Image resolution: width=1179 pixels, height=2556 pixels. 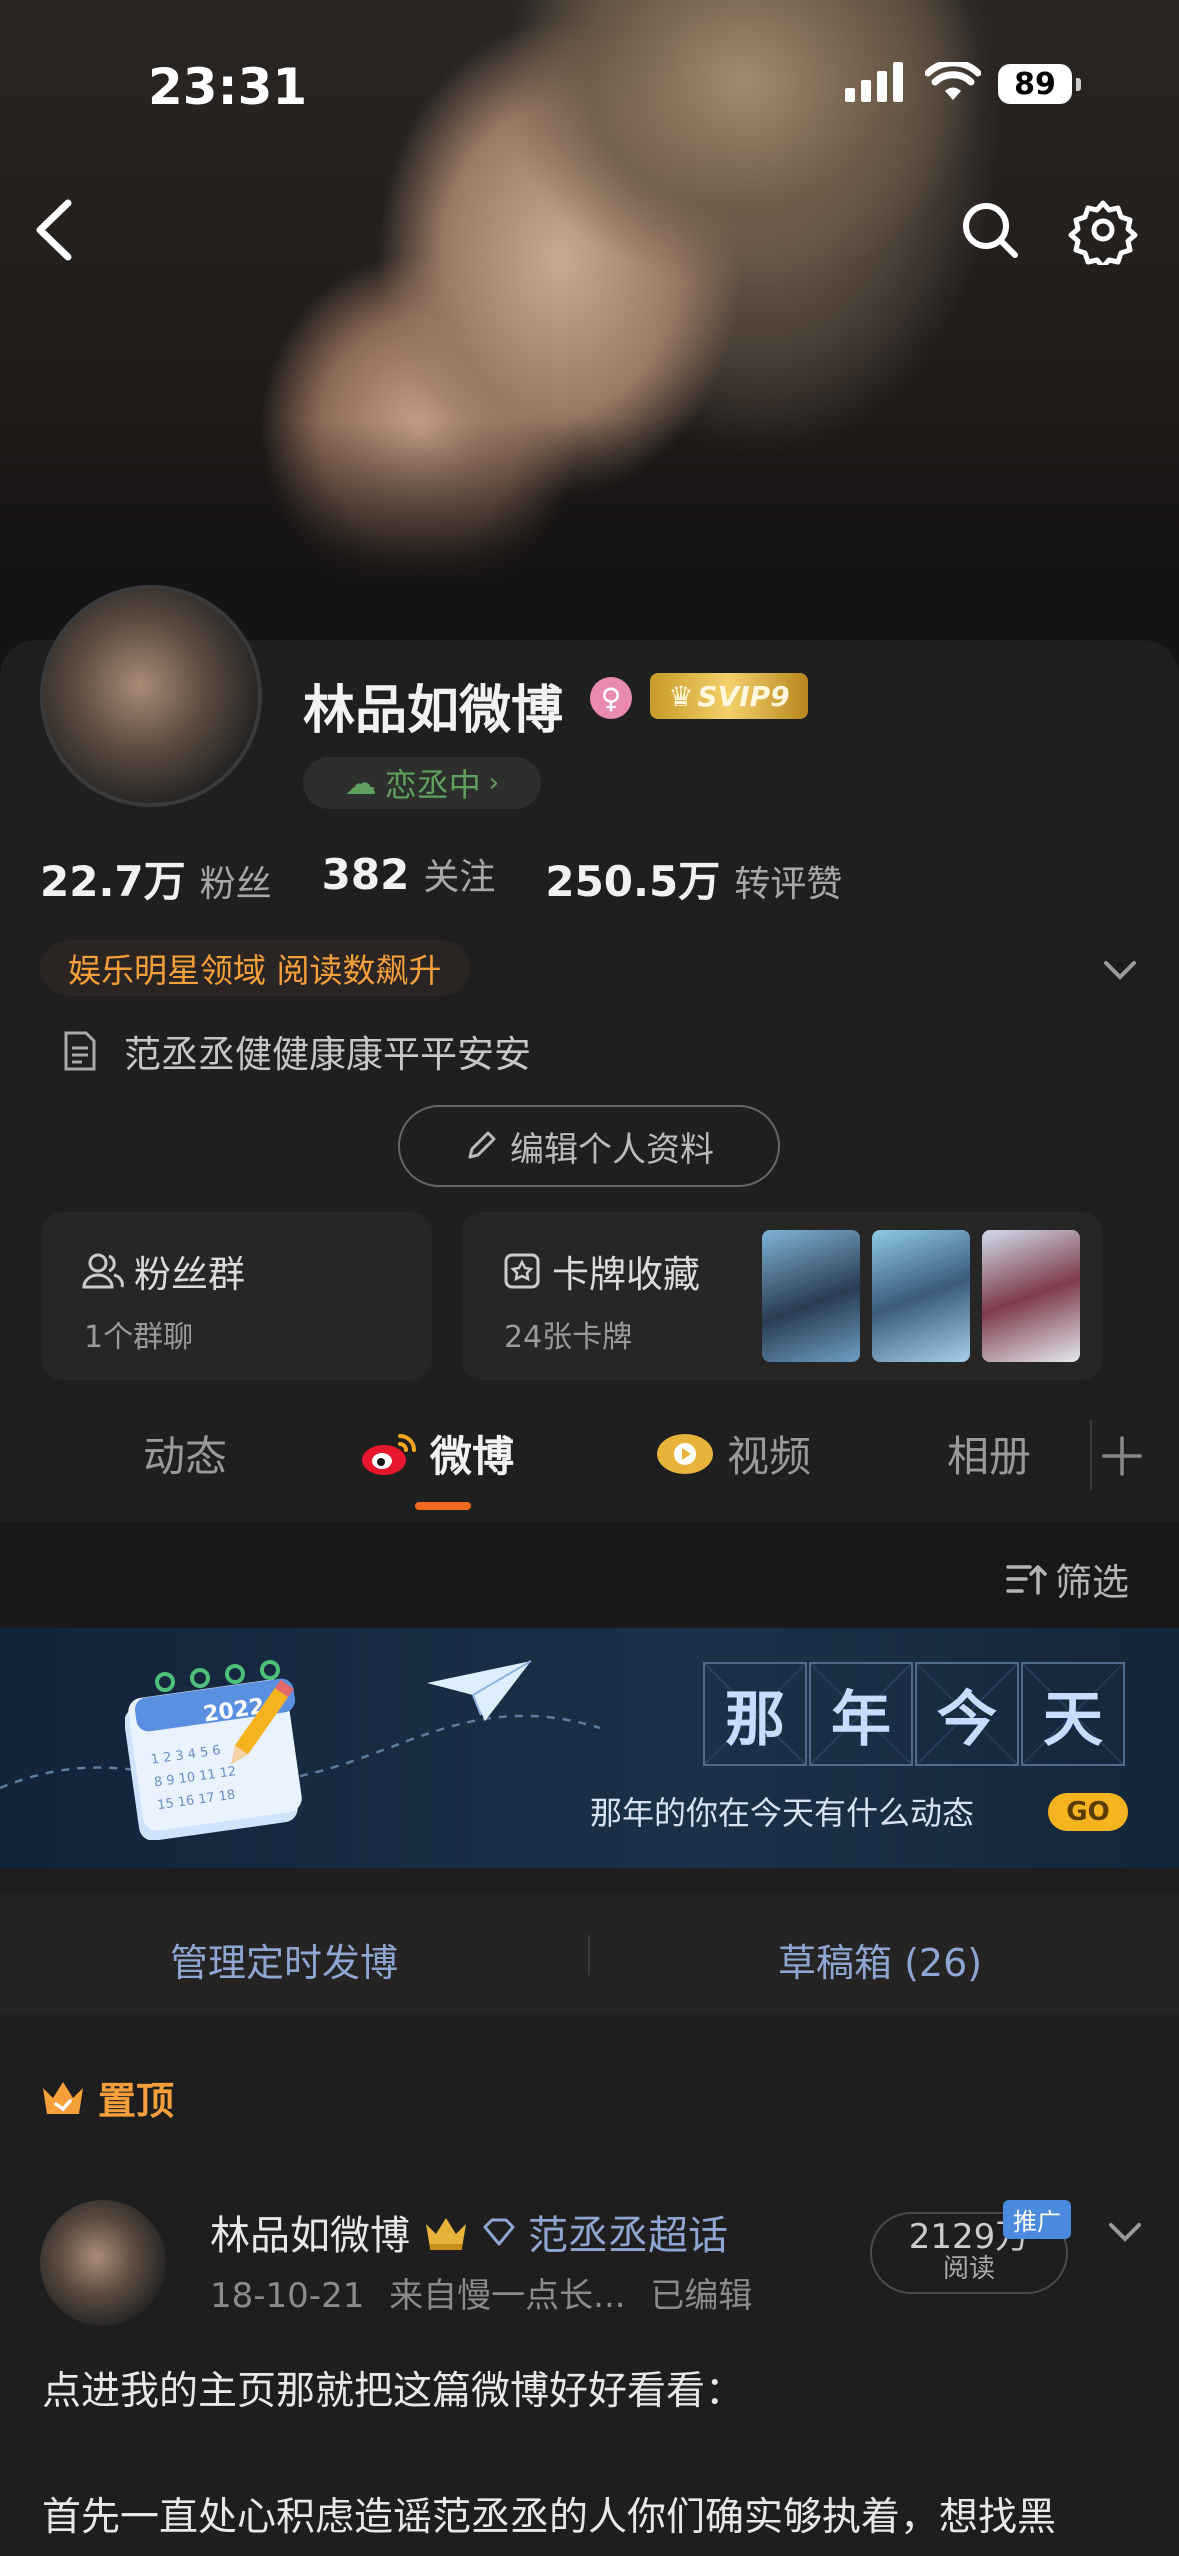 I want to click on domain-tag: 娱乐明星领域 阅读数飙升, so click(x=255, y=968).